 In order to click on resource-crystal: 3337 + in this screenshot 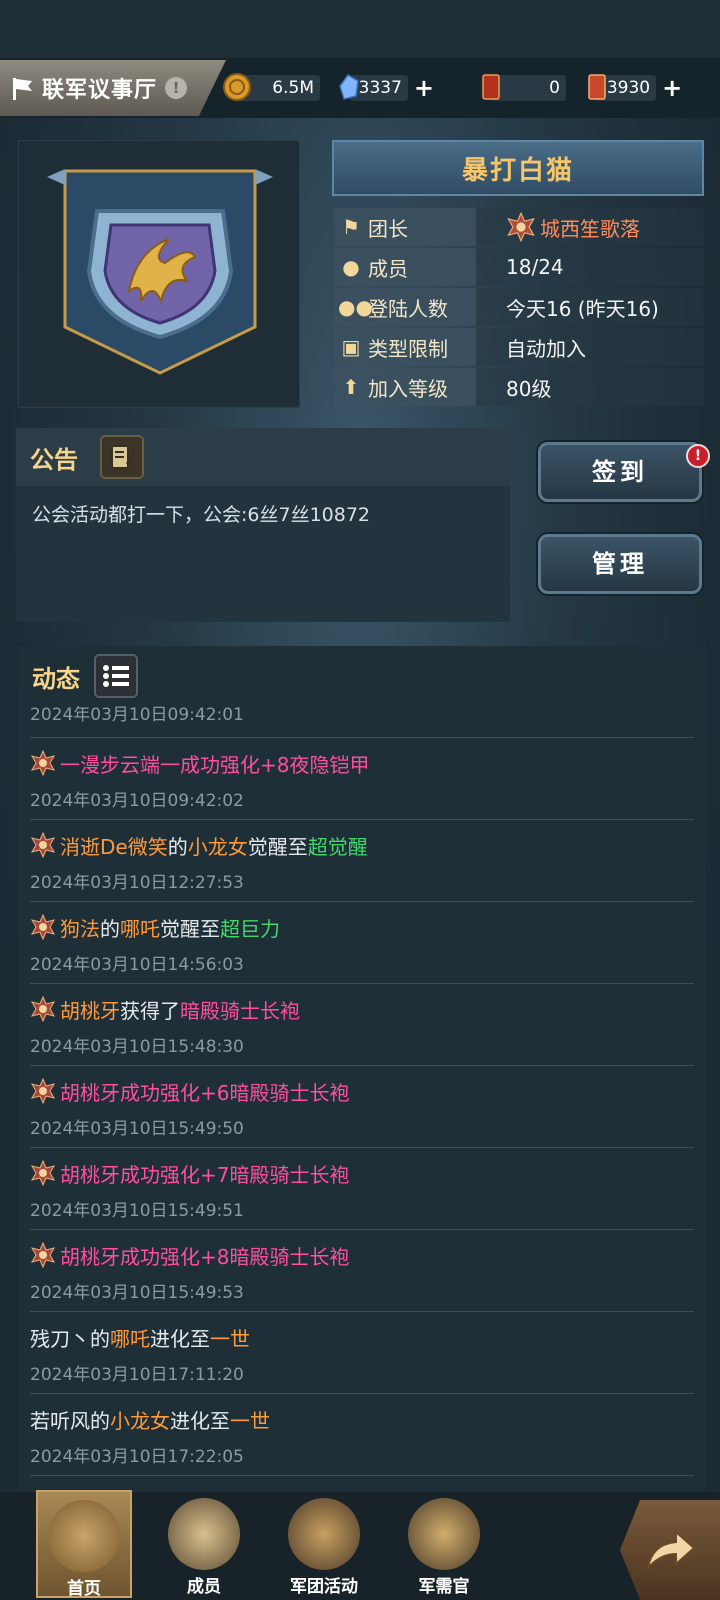, I will do `click(386, 88)`.